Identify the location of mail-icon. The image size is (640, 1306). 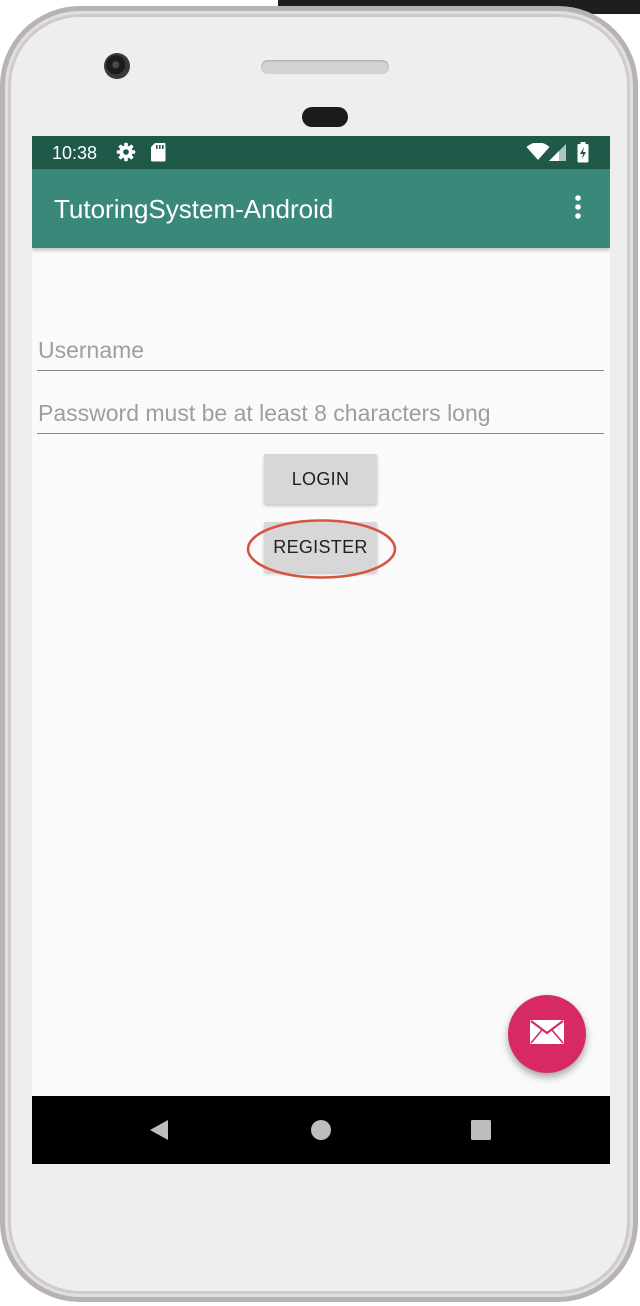
(547, 1034).